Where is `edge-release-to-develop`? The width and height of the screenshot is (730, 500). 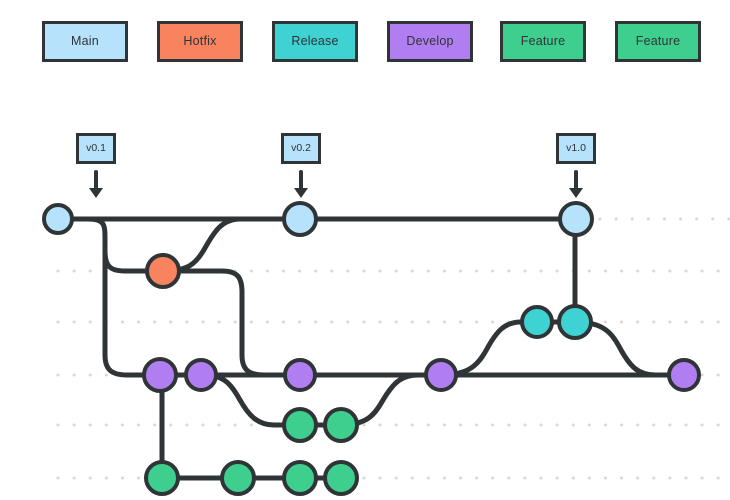
edge-release-to-develop is located at coordinates (629, 348).